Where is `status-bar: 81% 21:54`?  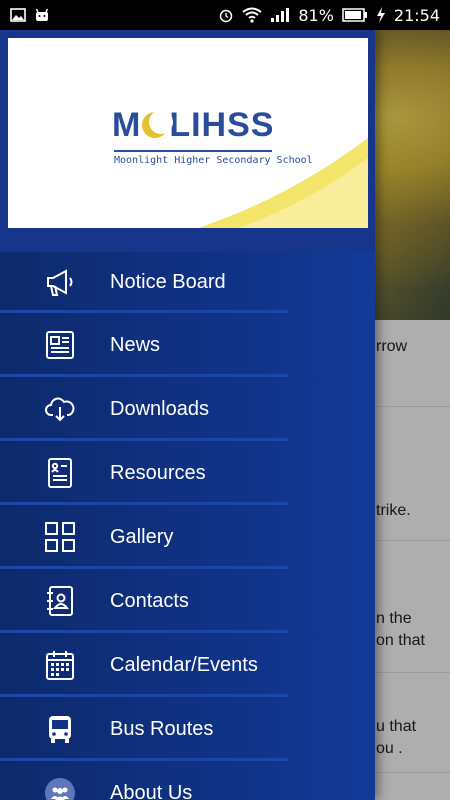 status-bar: 81% 21:54 is located at coordinates (225, 15).